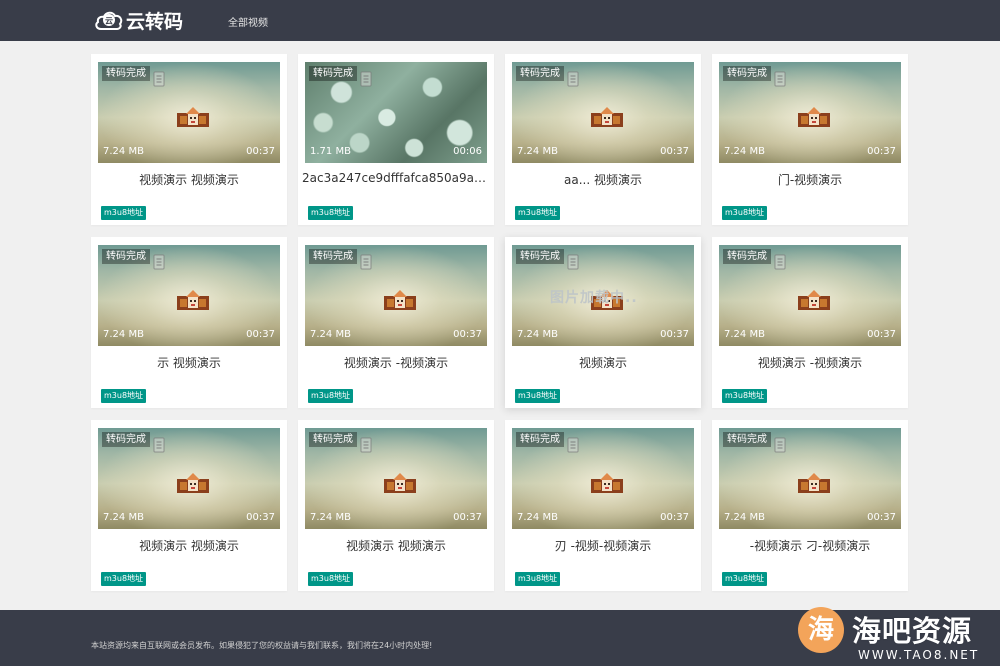 This screenshot has width=1000, height=666. I want to click on video-thumbnail: 转码完成 1.71 MB 00:06, so click(396, 112).